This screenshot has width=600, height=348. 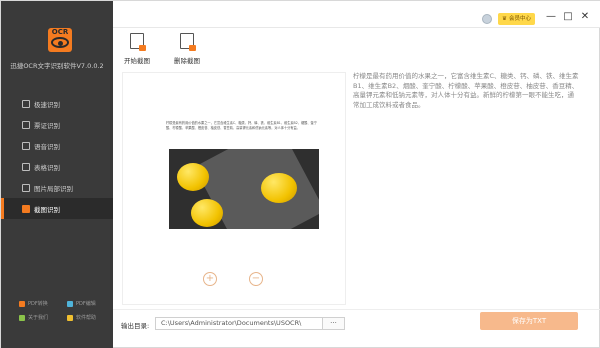 What do you see at coordinates (22, 317) in the screenshot?
I see `info-icon` at bounding box center [22, 317].